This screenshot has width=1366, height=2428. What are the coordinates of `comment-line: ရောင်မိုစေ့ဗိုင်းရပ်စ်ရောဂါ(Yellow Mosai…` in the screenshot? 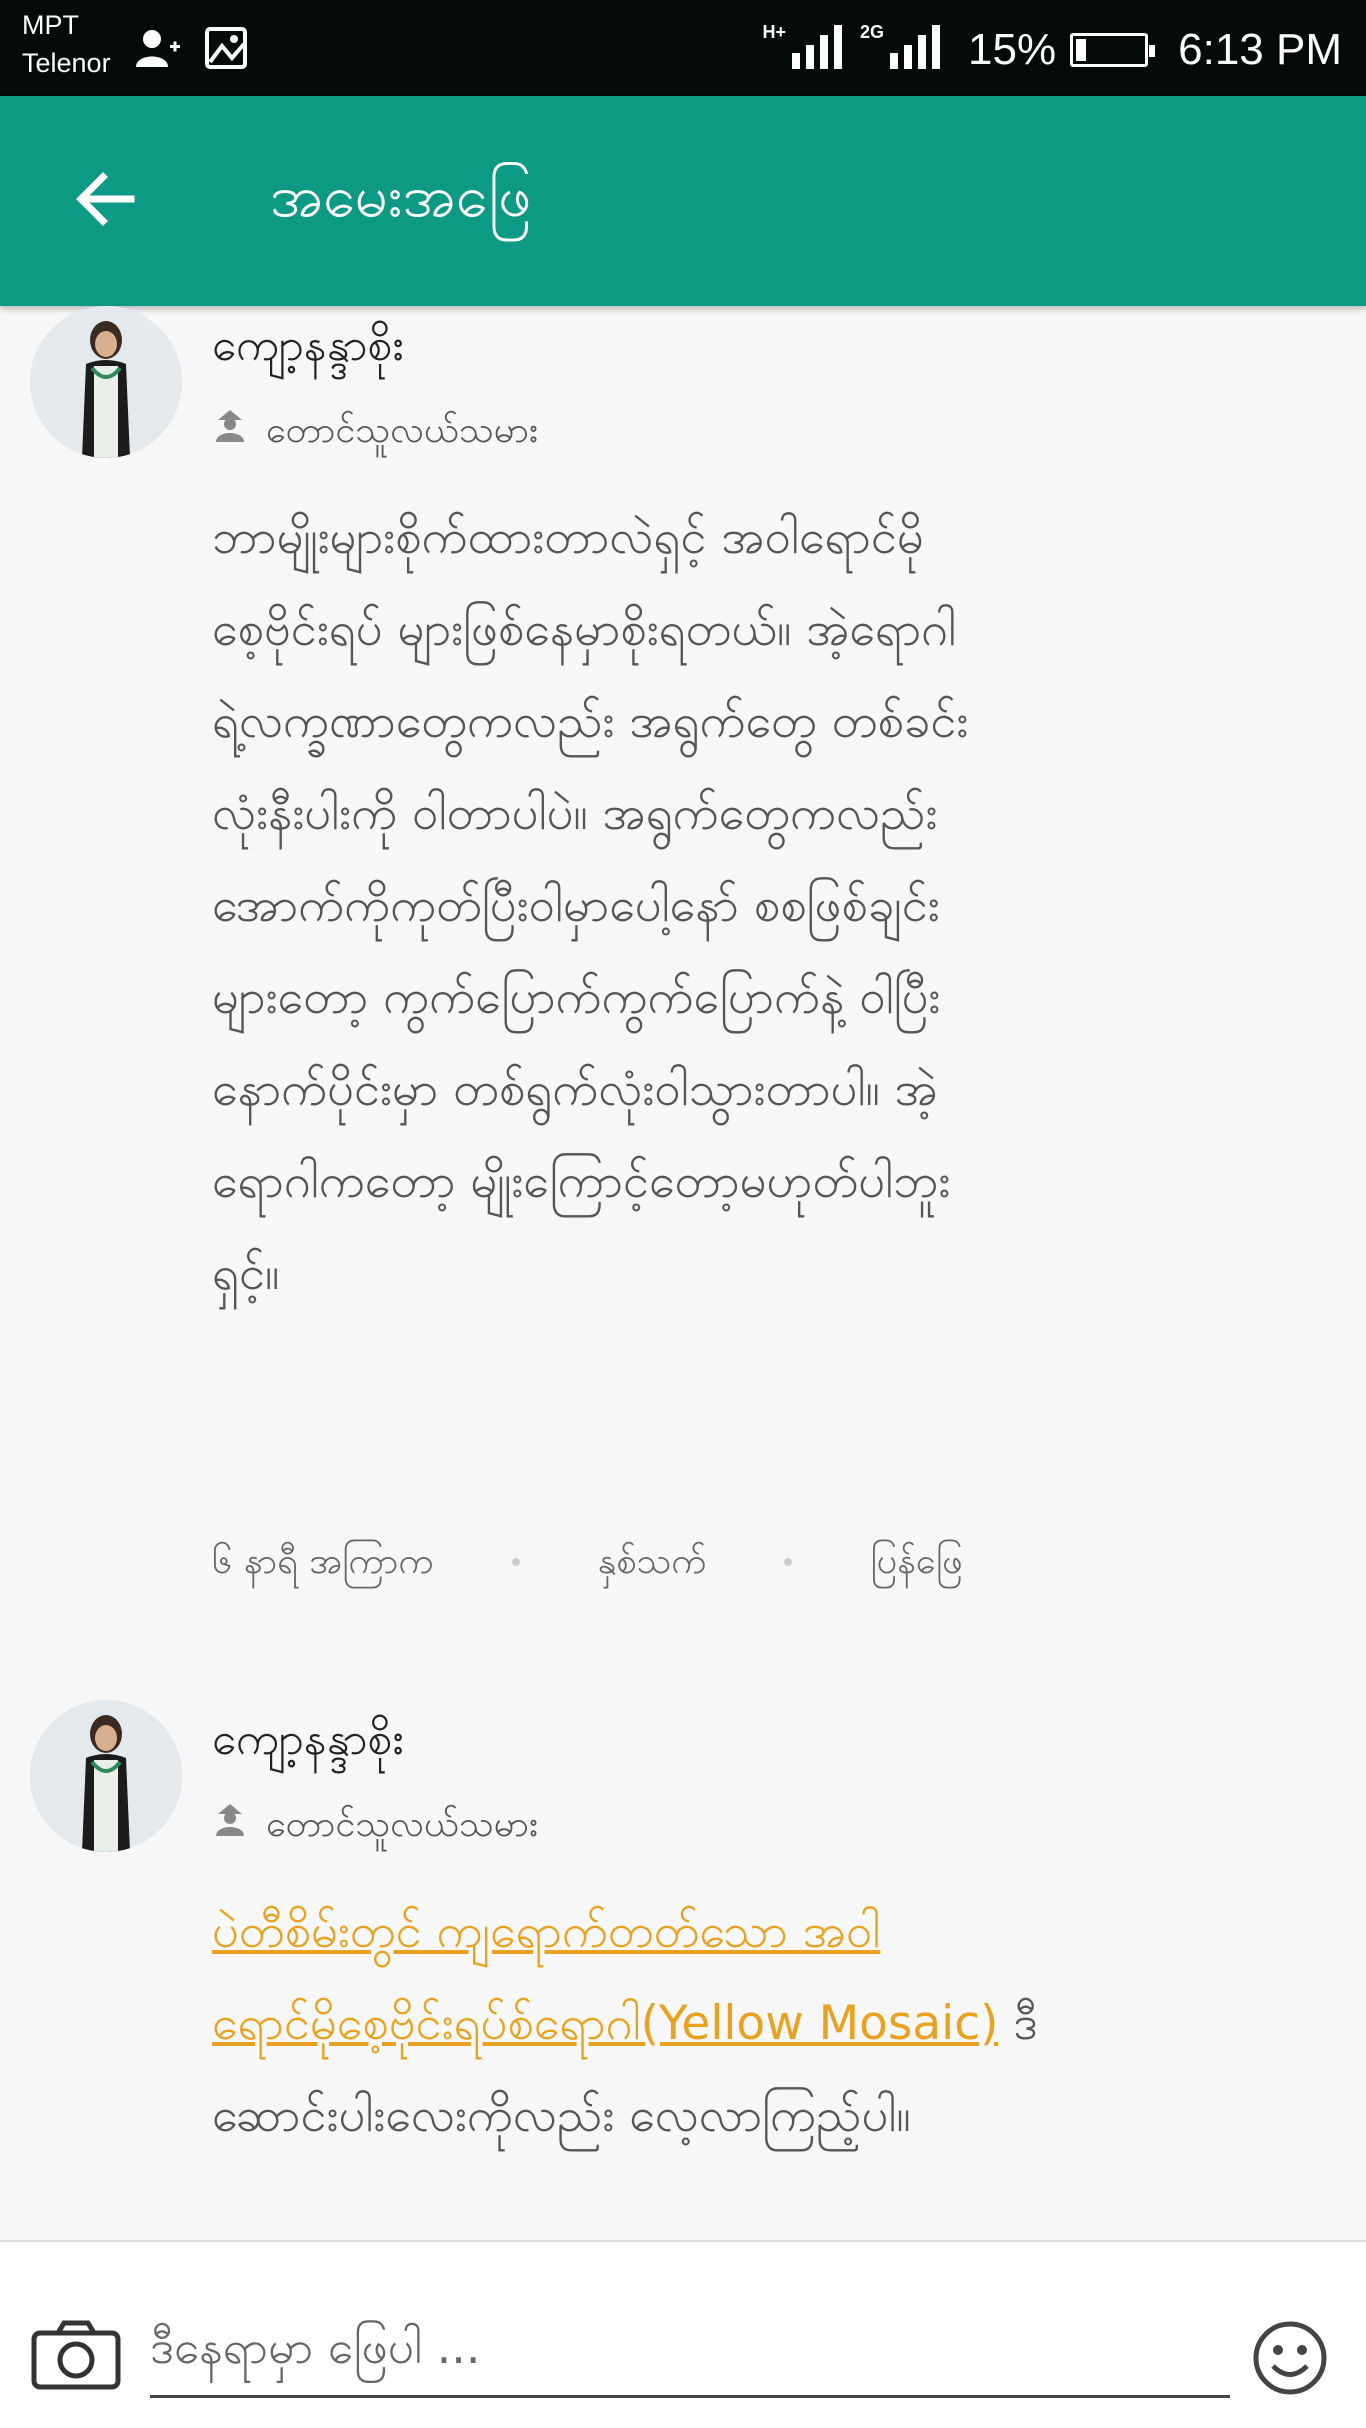 It's located at (772, 2024).